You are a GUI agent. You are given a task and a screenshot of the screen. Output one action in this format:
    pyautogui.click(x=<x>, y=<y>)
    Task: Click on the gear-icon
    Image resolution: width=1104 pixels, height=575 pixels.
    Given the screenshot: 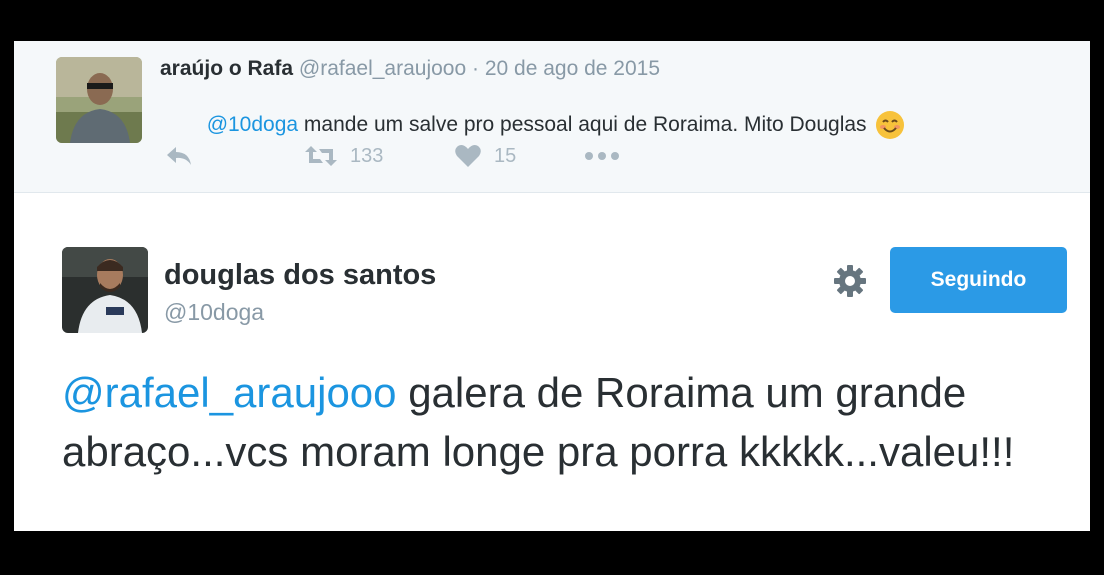 What is the action you would take?
    pyautogui.click(x=850, y=281)
    